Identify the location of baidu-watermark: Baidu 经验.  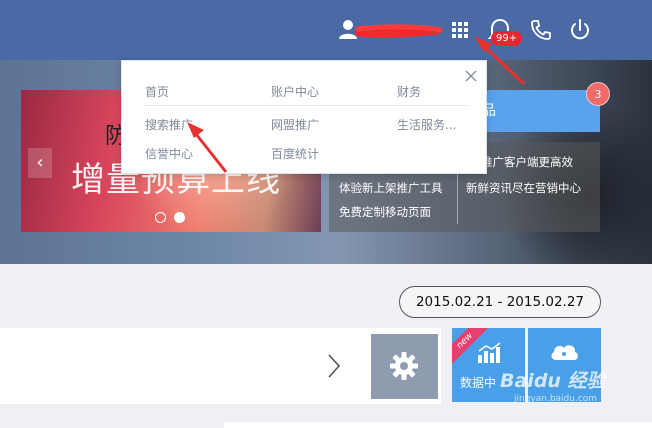
(553, 381).